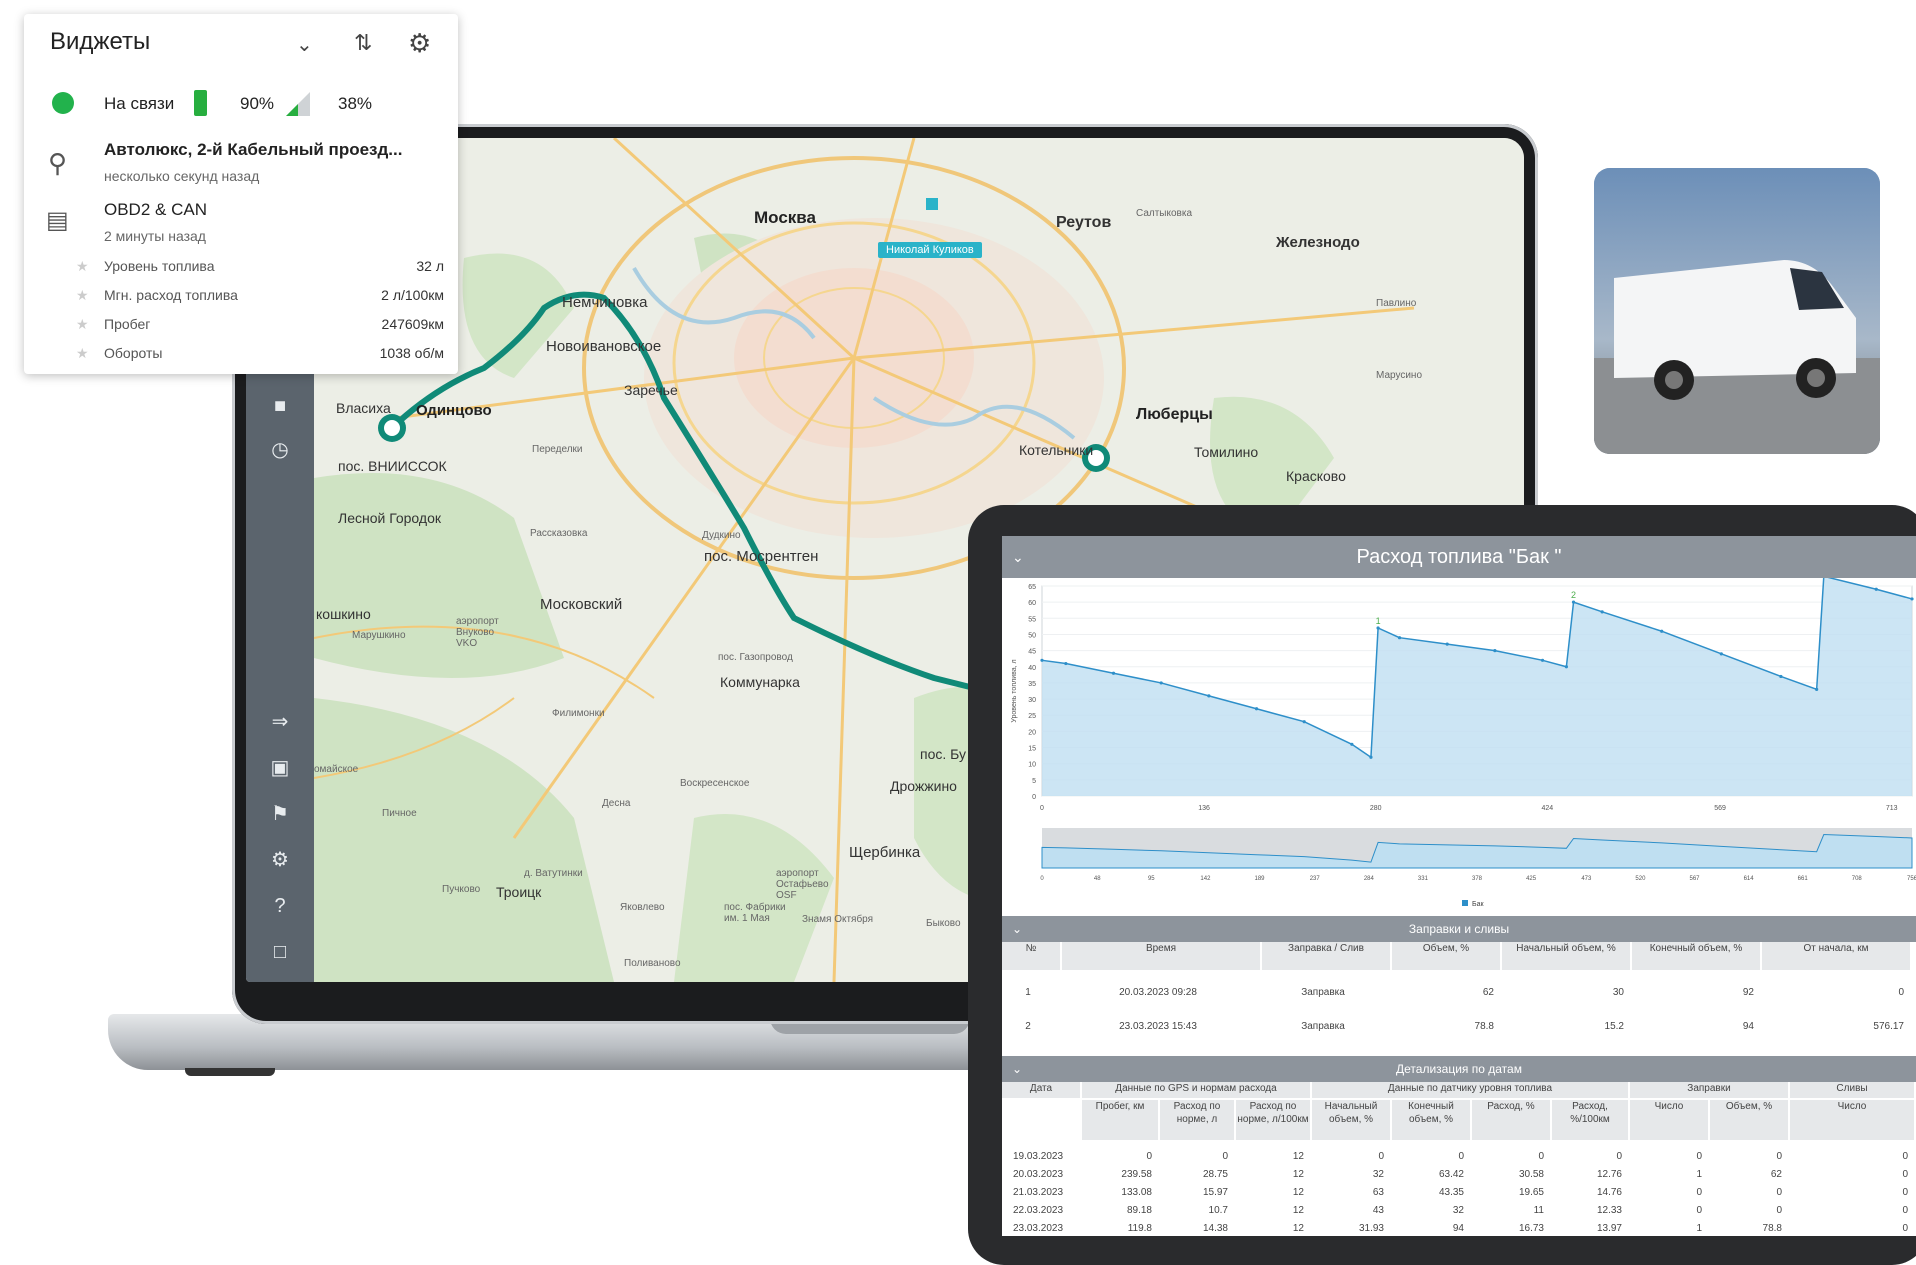  Describe the element at coordinates (1378, 621) in the screenshot. I see `annotation-label: 1` at that location.